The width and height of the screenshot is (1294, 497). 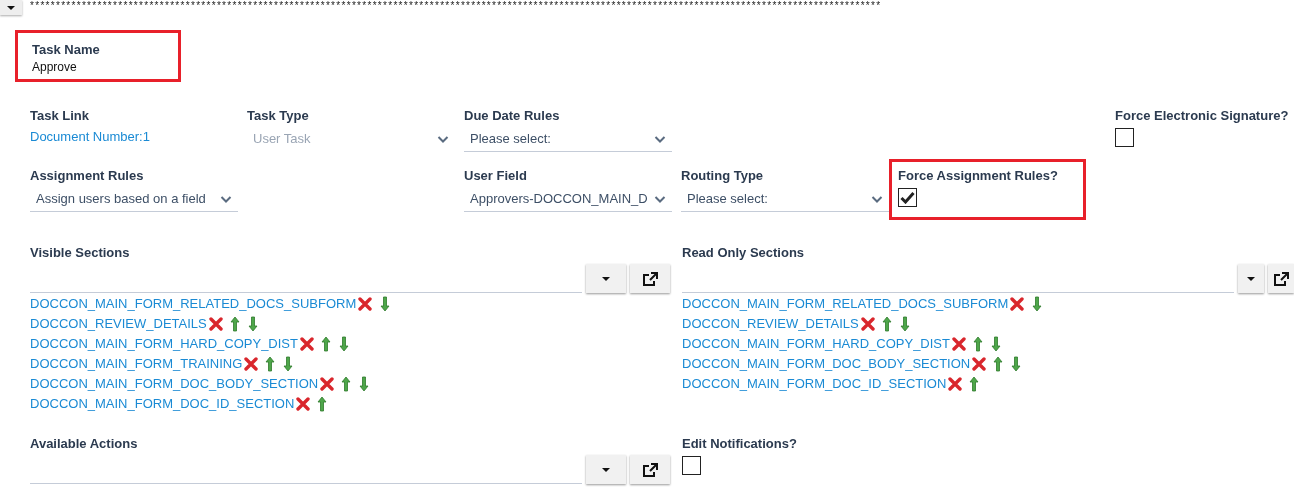 What do you see at coordinates (512, 116) in the screenshot?
I see `field-label: Due Date Rules` at bounding box center [512, 116].